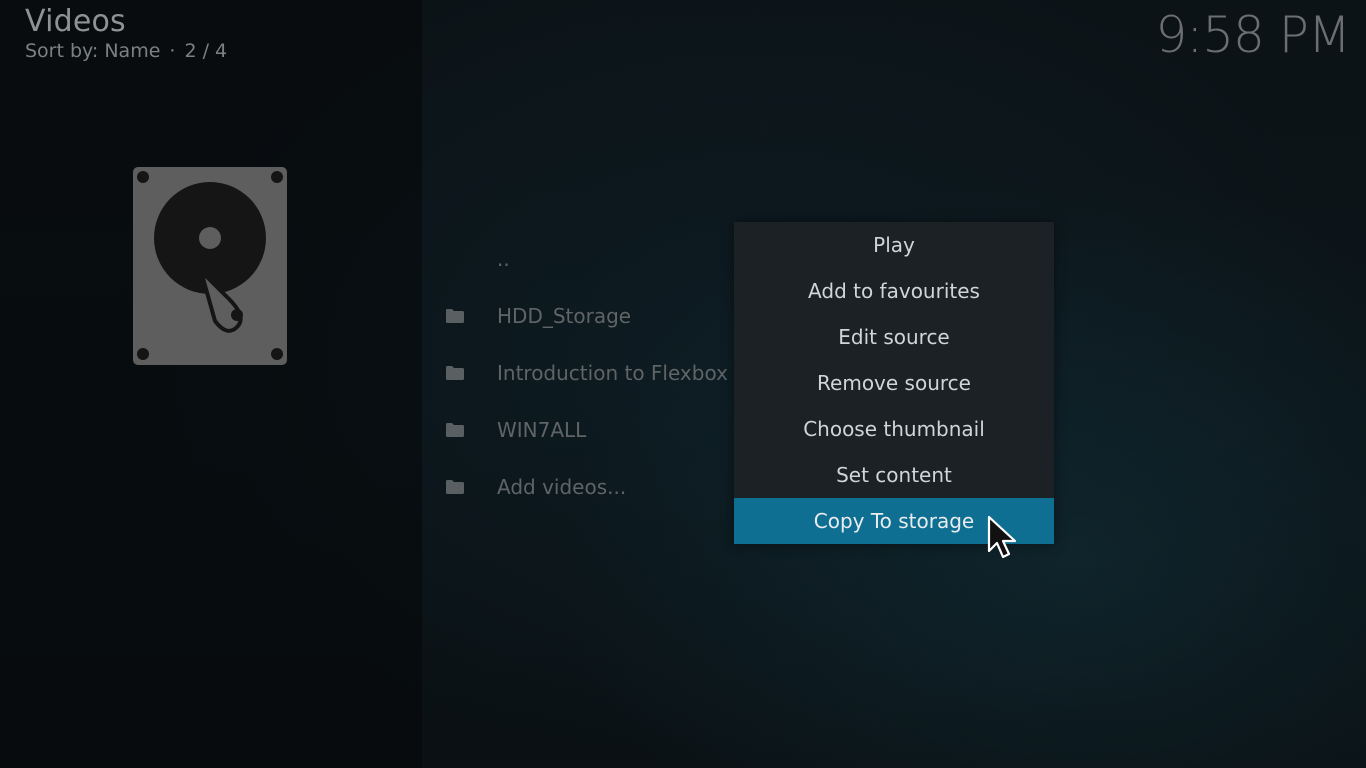  Describe the element at coordinates (894, 337) in the screenshot. I see `menu-item-edit-source: Edit source` at that location.